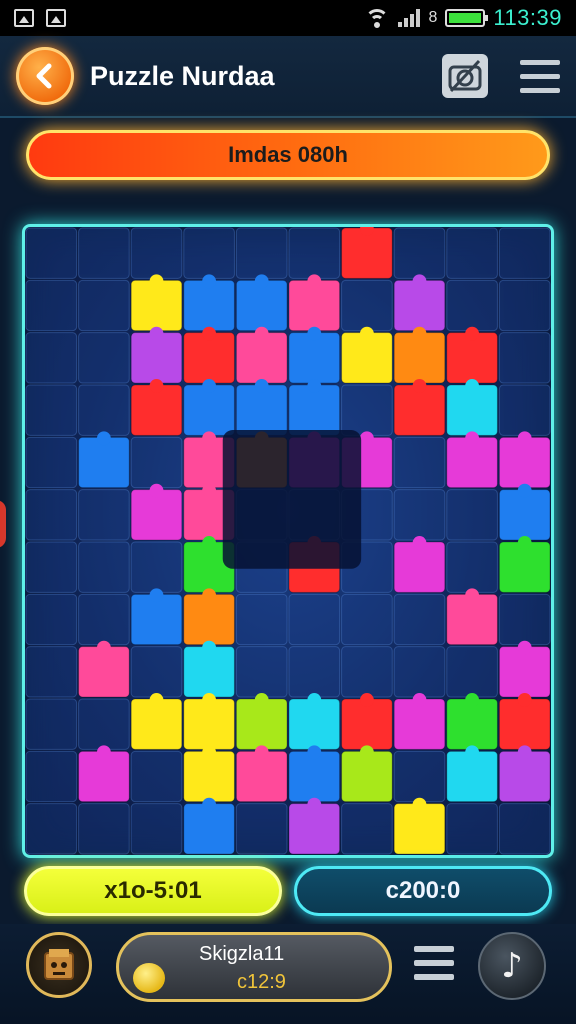  I want to click on chevron-left-icon, so click(44, 76).